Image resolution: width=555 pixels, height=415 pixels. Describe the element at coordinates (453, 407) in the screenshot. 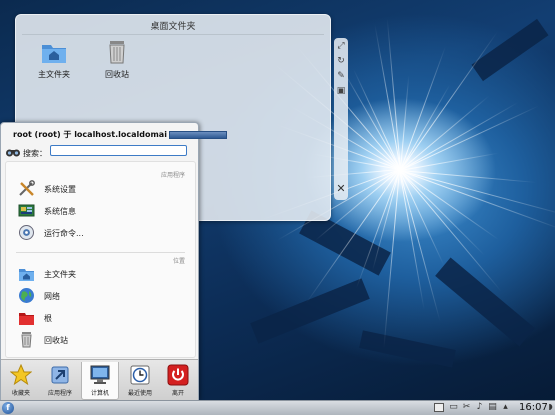

I see `device-notifier-icon: ▭` at that location.